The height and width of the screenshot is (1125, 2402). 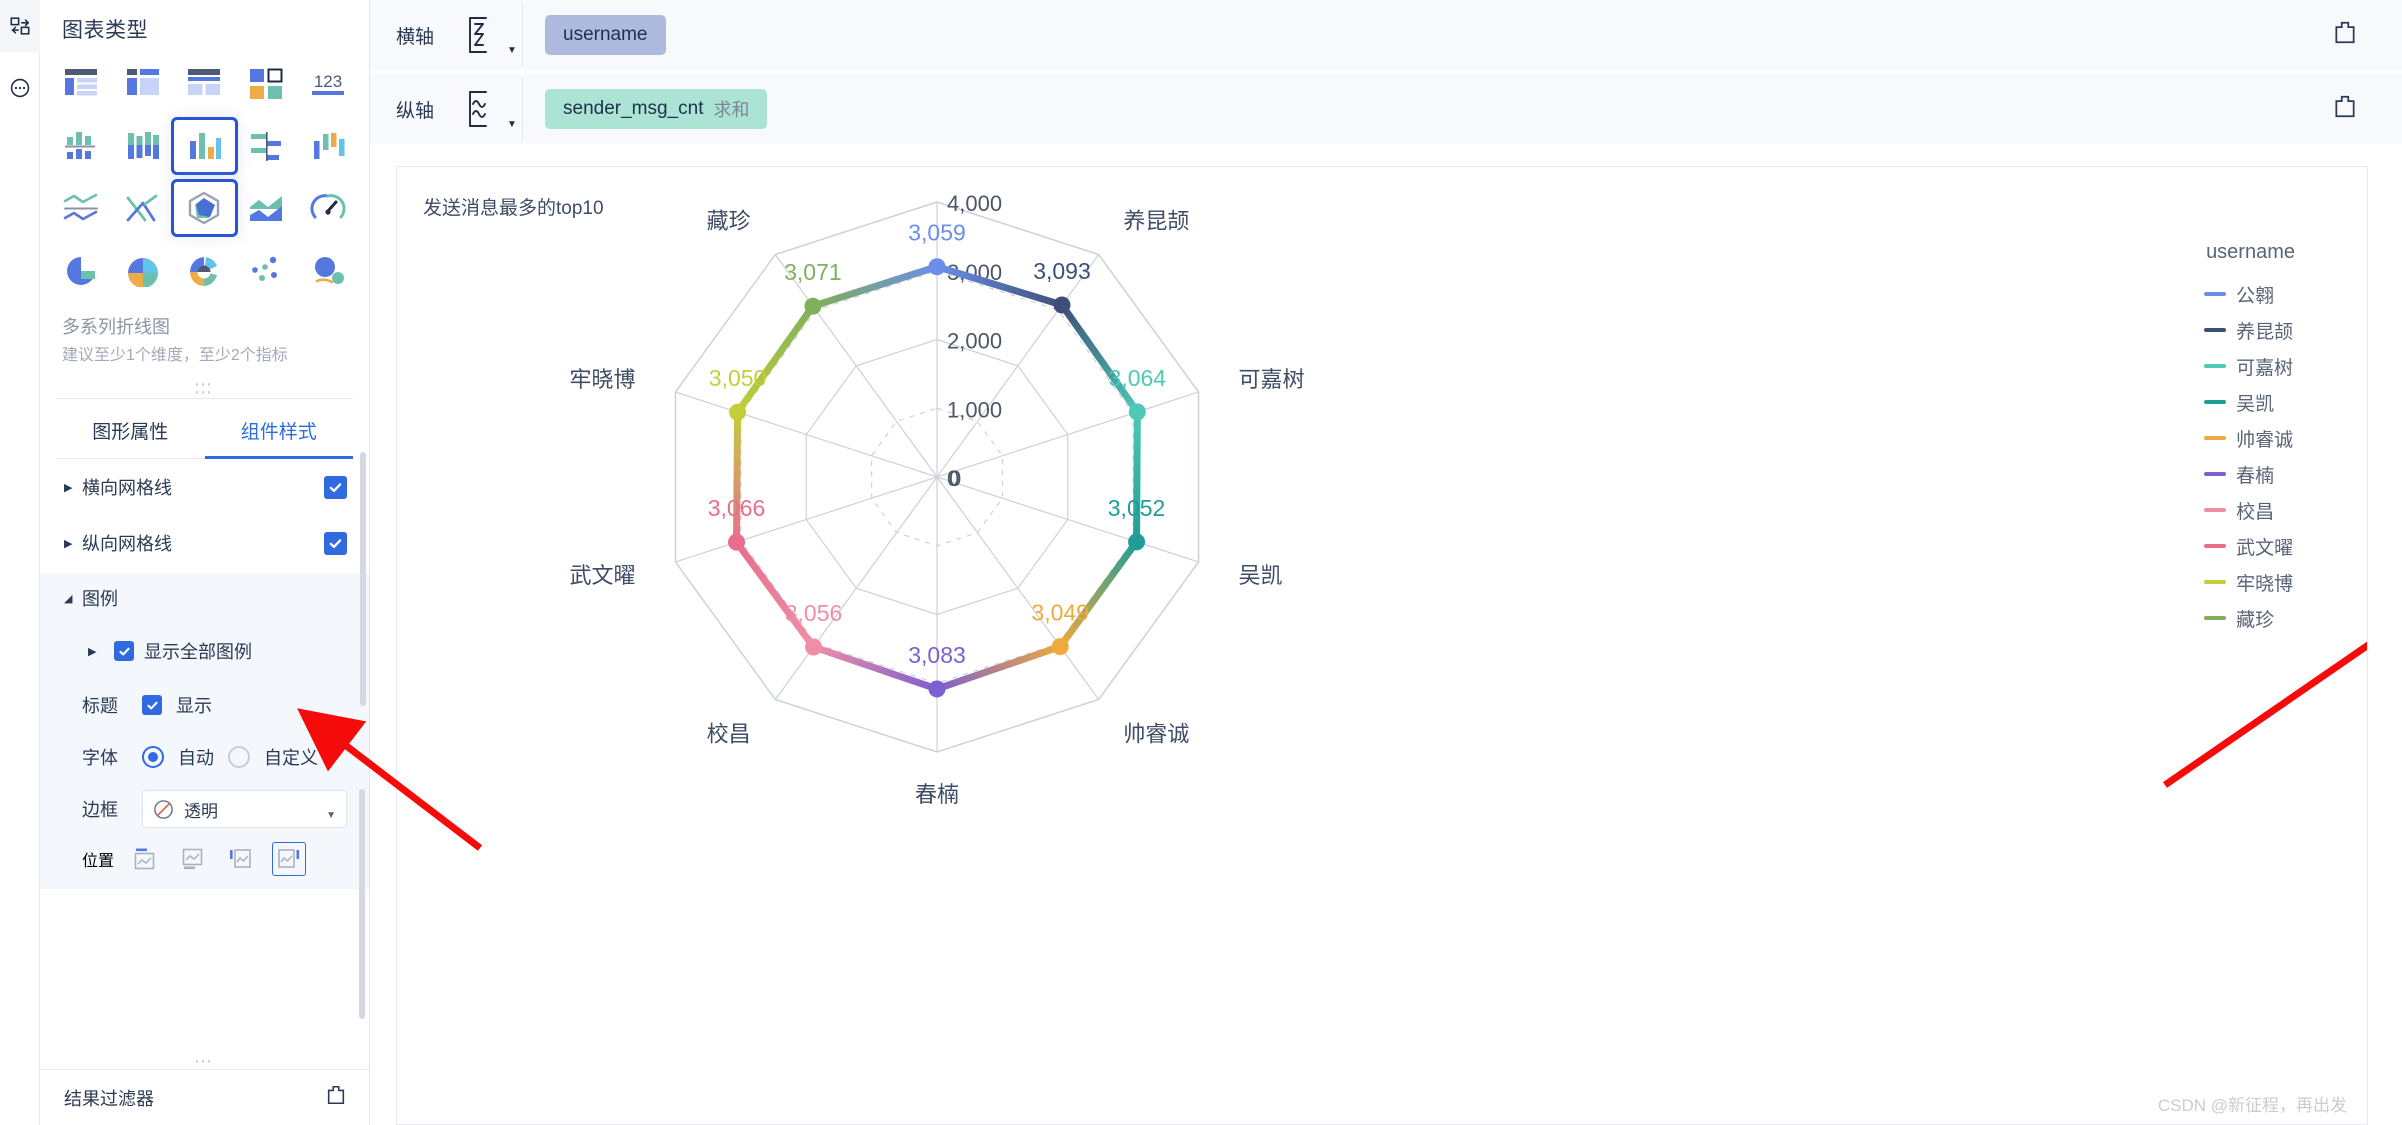 What do you see at coordinates (279, 432) in the screenshot?
I see `tab-component: 组件样式` at bounding box center [279, 432].